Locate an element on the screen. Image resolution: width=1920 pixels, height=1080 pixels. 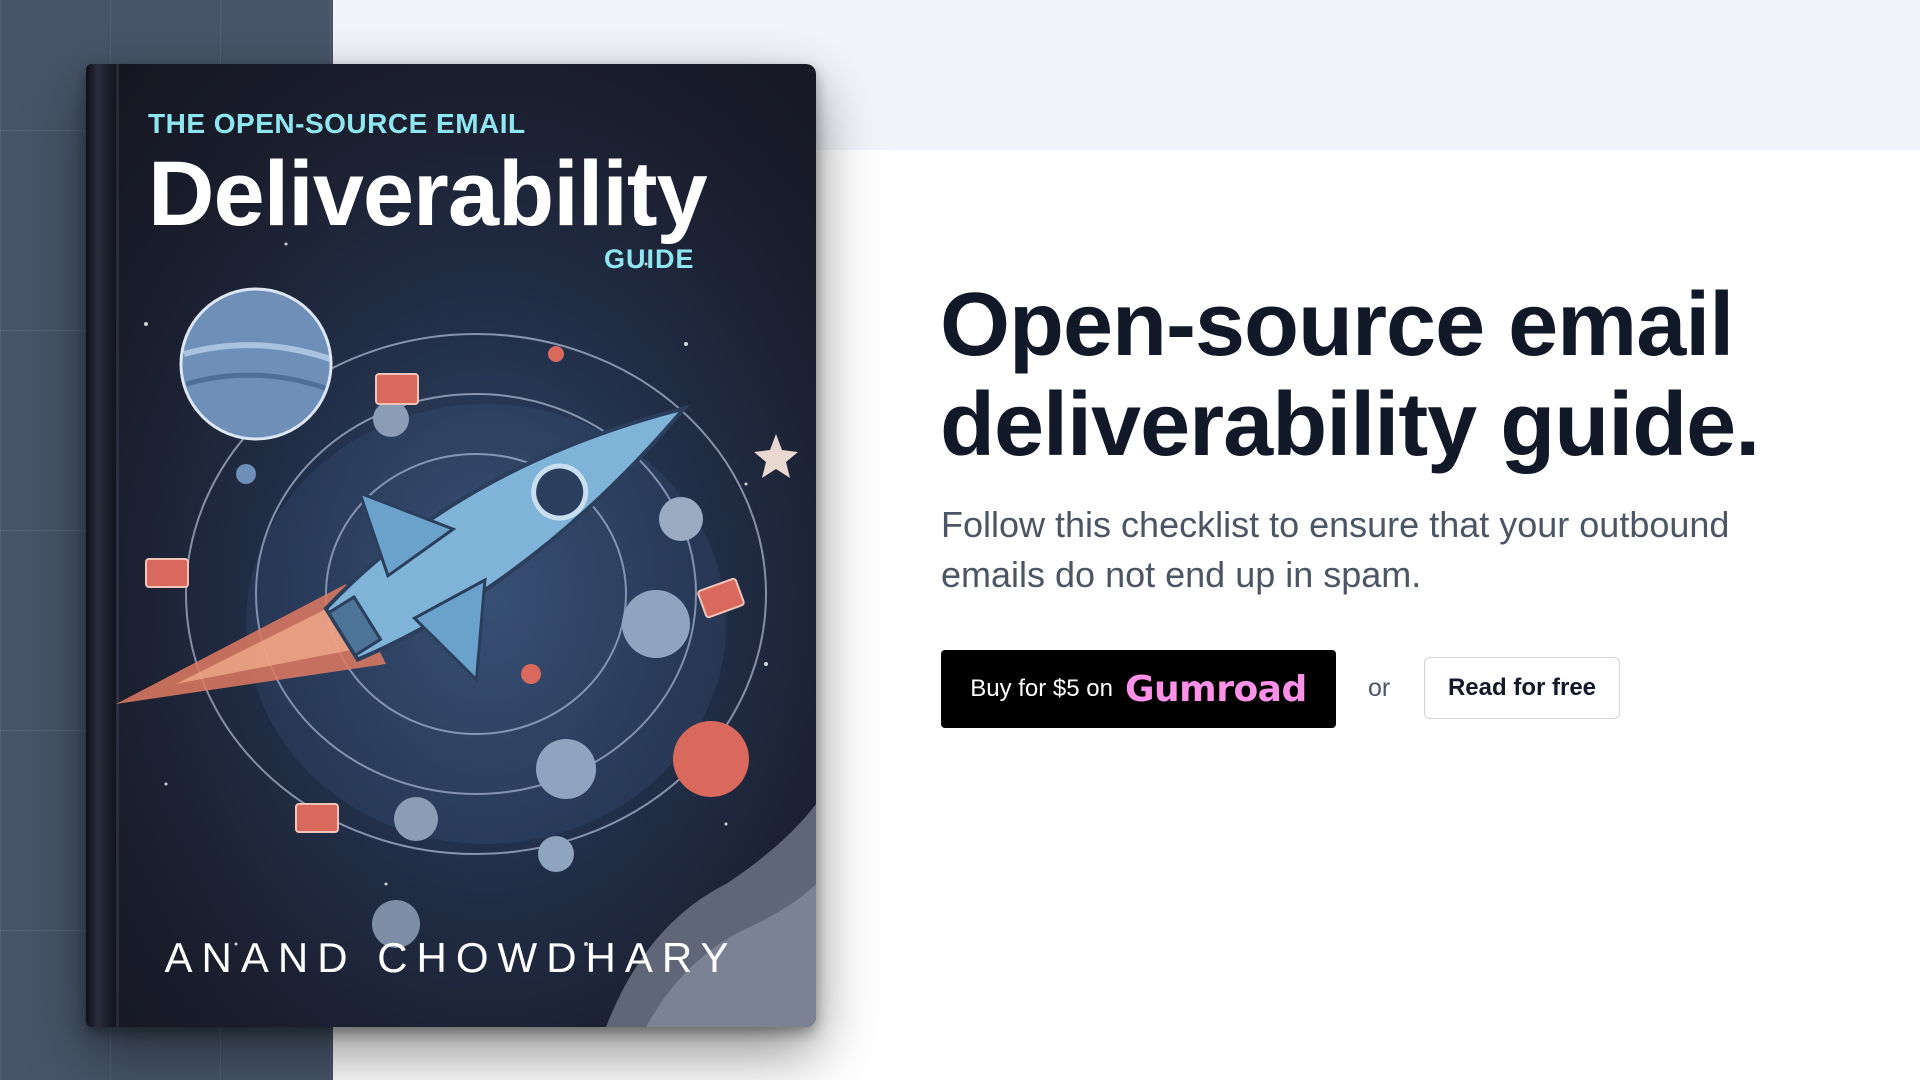
book-subtitle: GUIDE is located at coordinates (649, 259).